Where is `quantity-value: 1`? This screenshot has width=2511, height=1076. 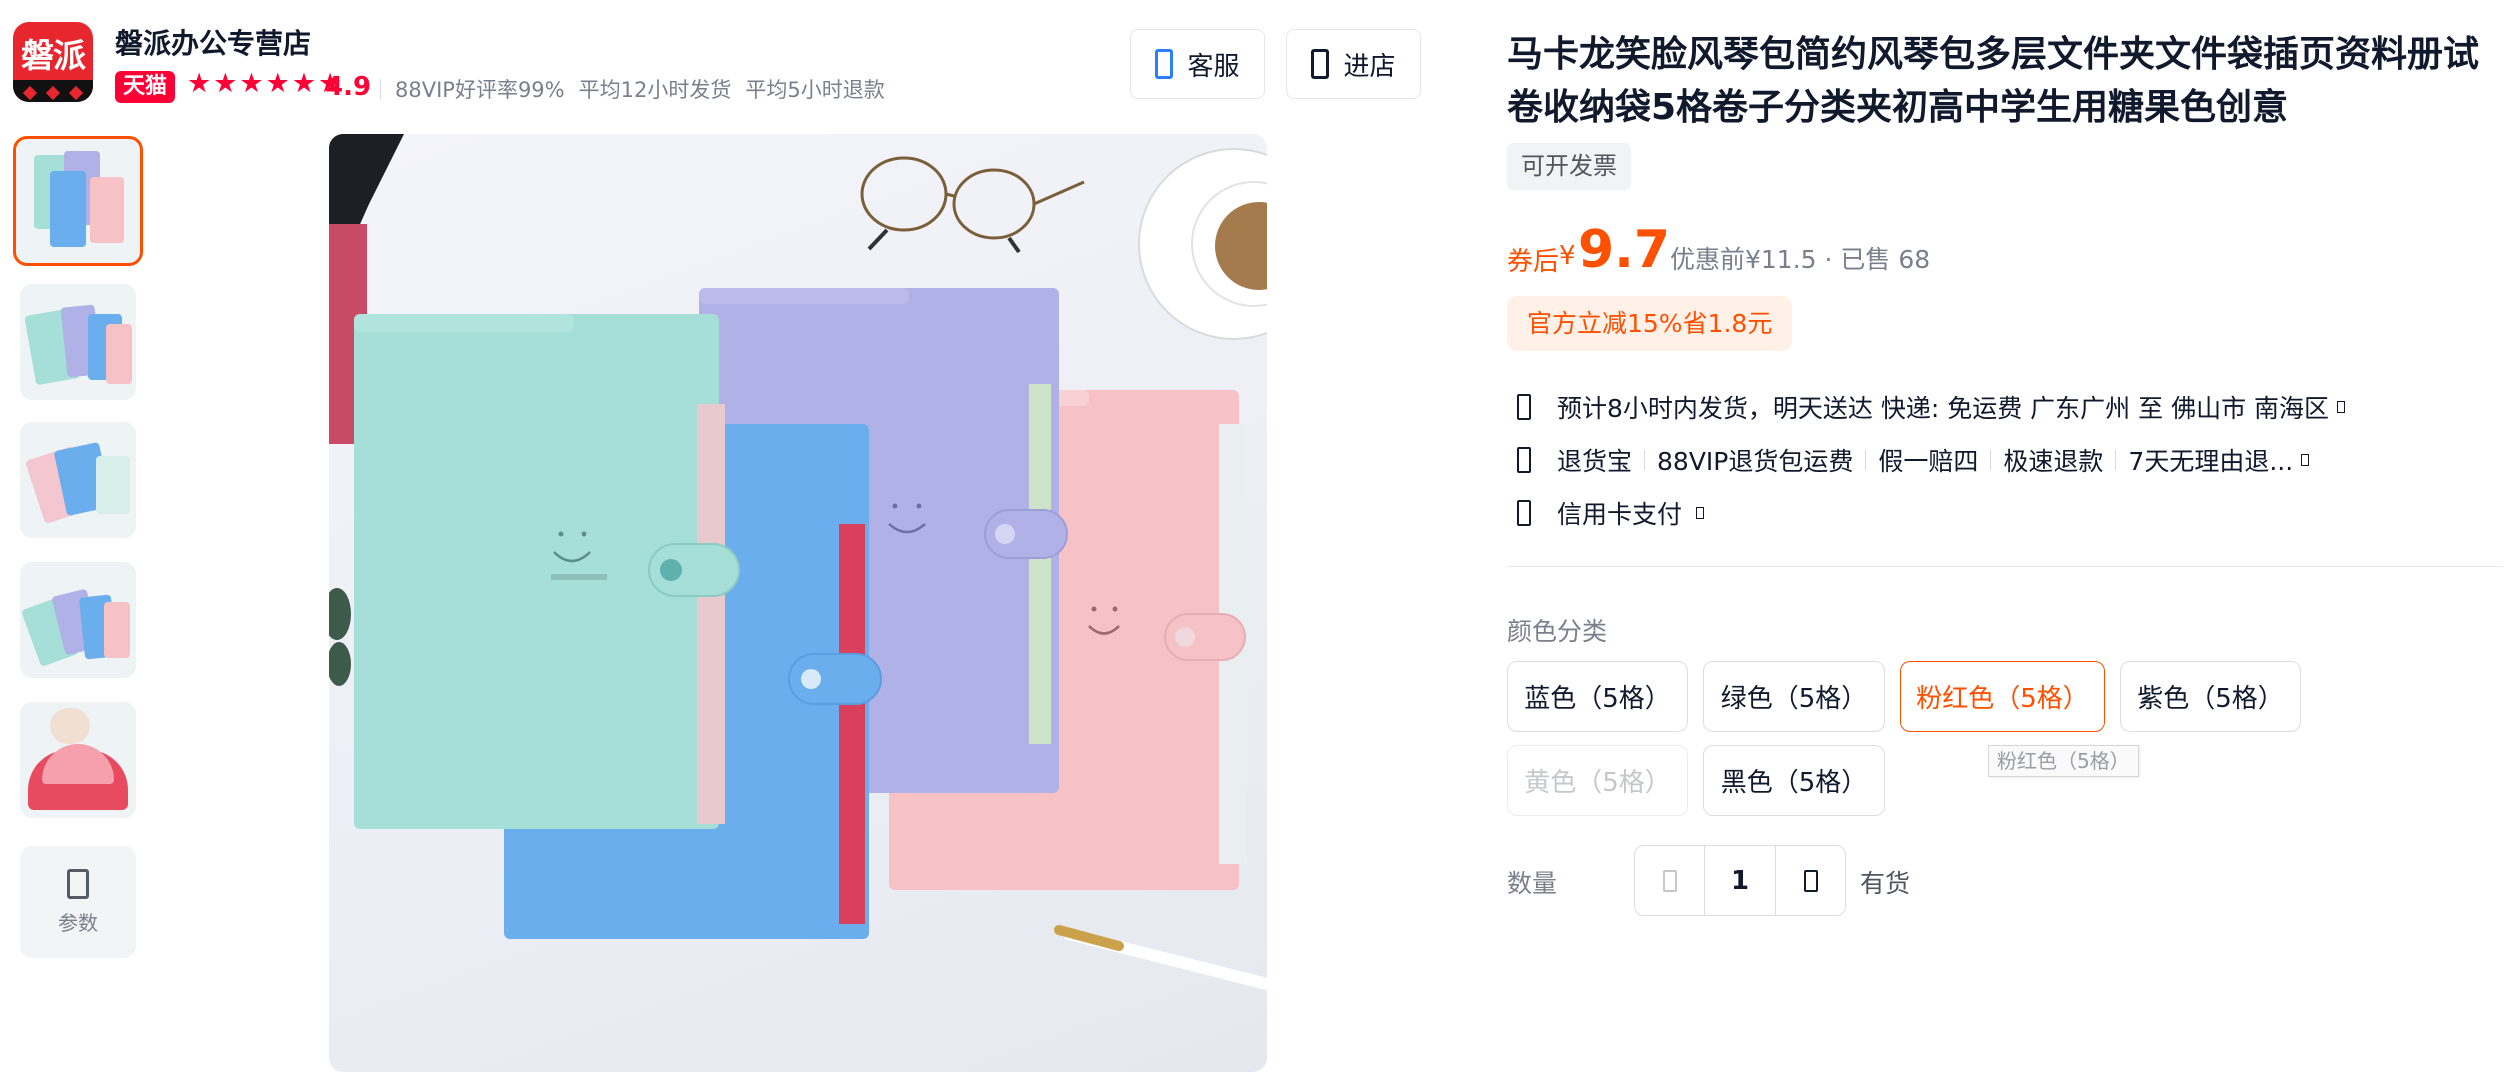
quantity-value: 1 is located at coordinates (1740, 880).